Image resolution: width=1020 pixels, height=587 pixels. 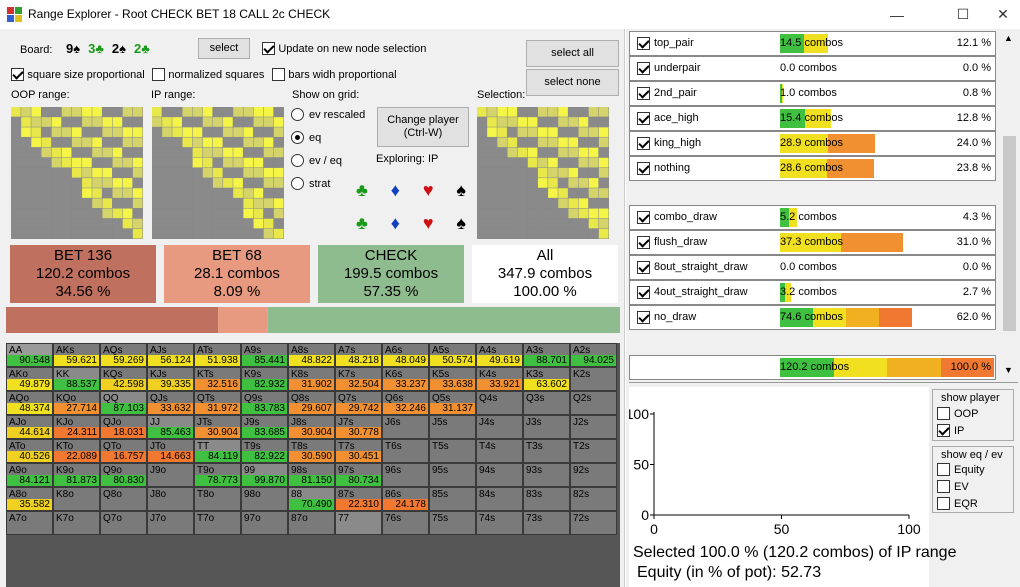 What do you see at coordinates (543, 173) in the screenshot?
I see `selection-grid` at bounding box center [543, 173].